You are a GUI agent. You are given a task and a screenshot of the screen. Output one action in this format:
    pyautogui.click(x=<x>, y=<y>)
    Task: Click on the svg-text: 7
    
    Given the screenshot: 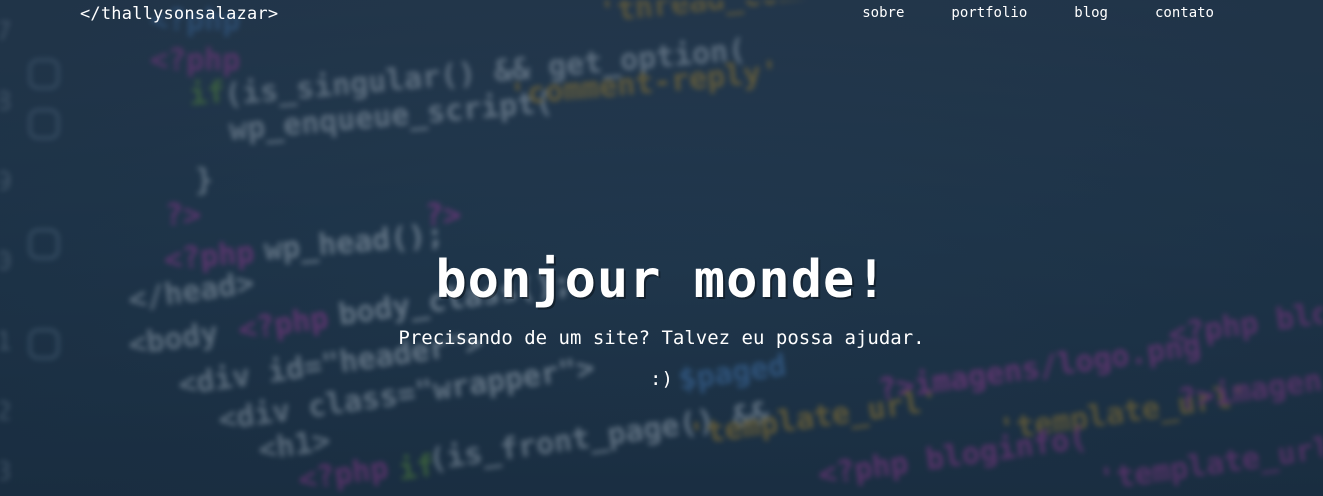 What is the action you would take?
    pyautogui.click(x=6, y=32)
    